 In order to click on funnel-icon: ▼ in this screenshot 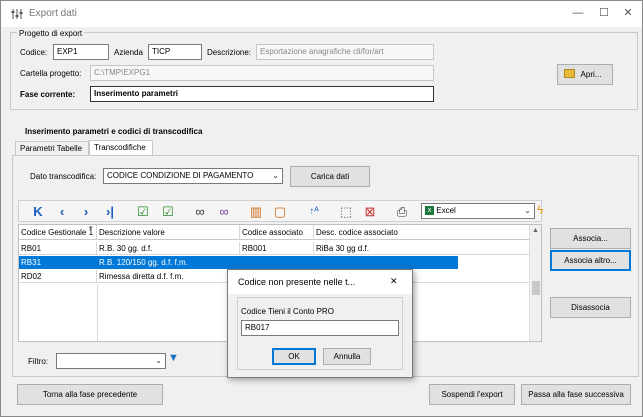, I will do `click(173, 358)`.